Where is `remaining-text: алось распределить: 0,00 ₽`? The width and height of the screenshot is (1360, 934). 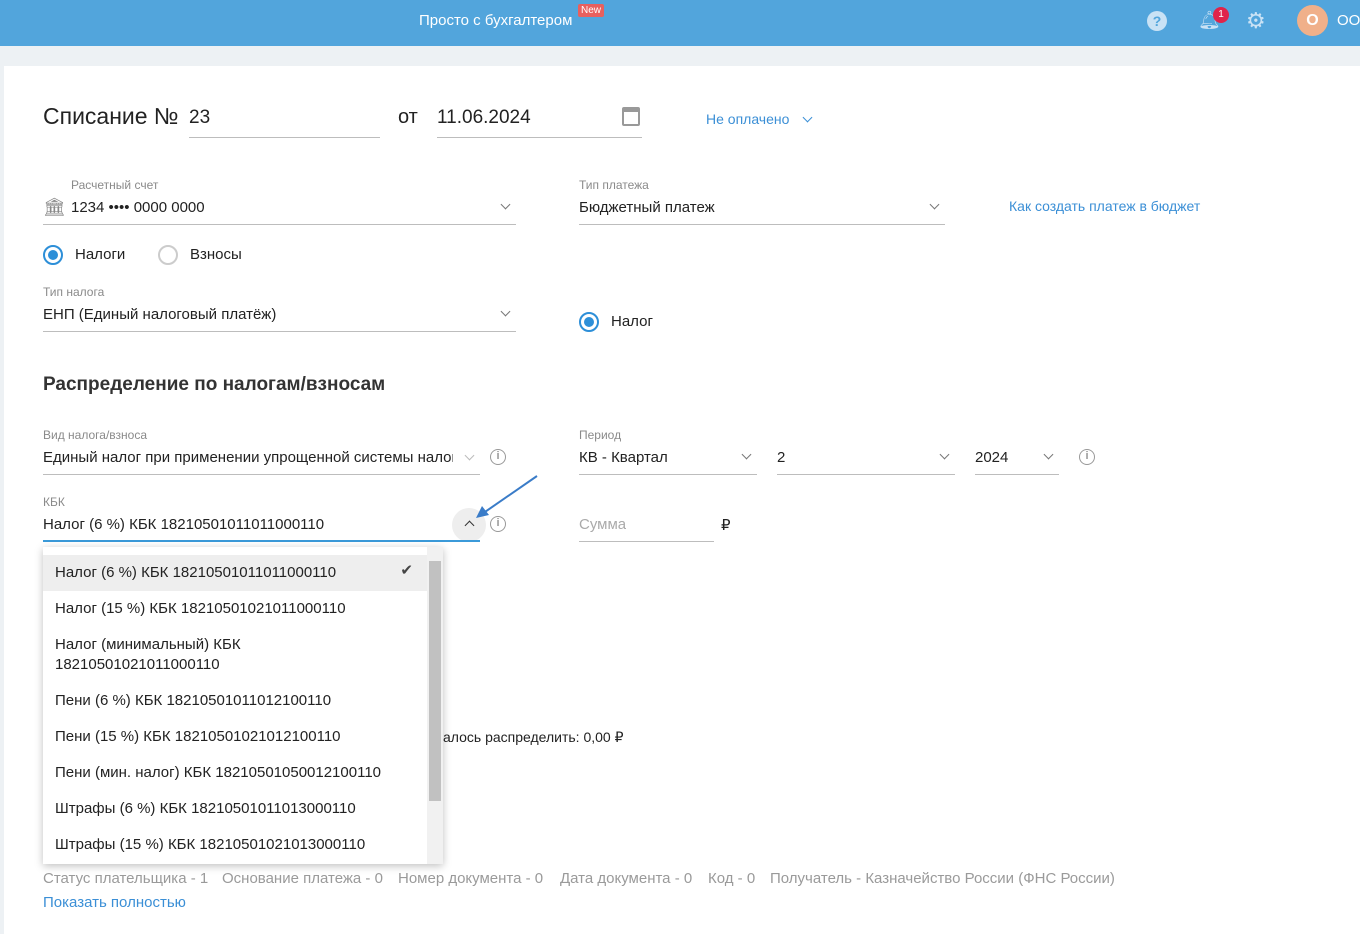 remaining-text: алось распределить: 0,00 ₽ is located at coordinates (533, 737).